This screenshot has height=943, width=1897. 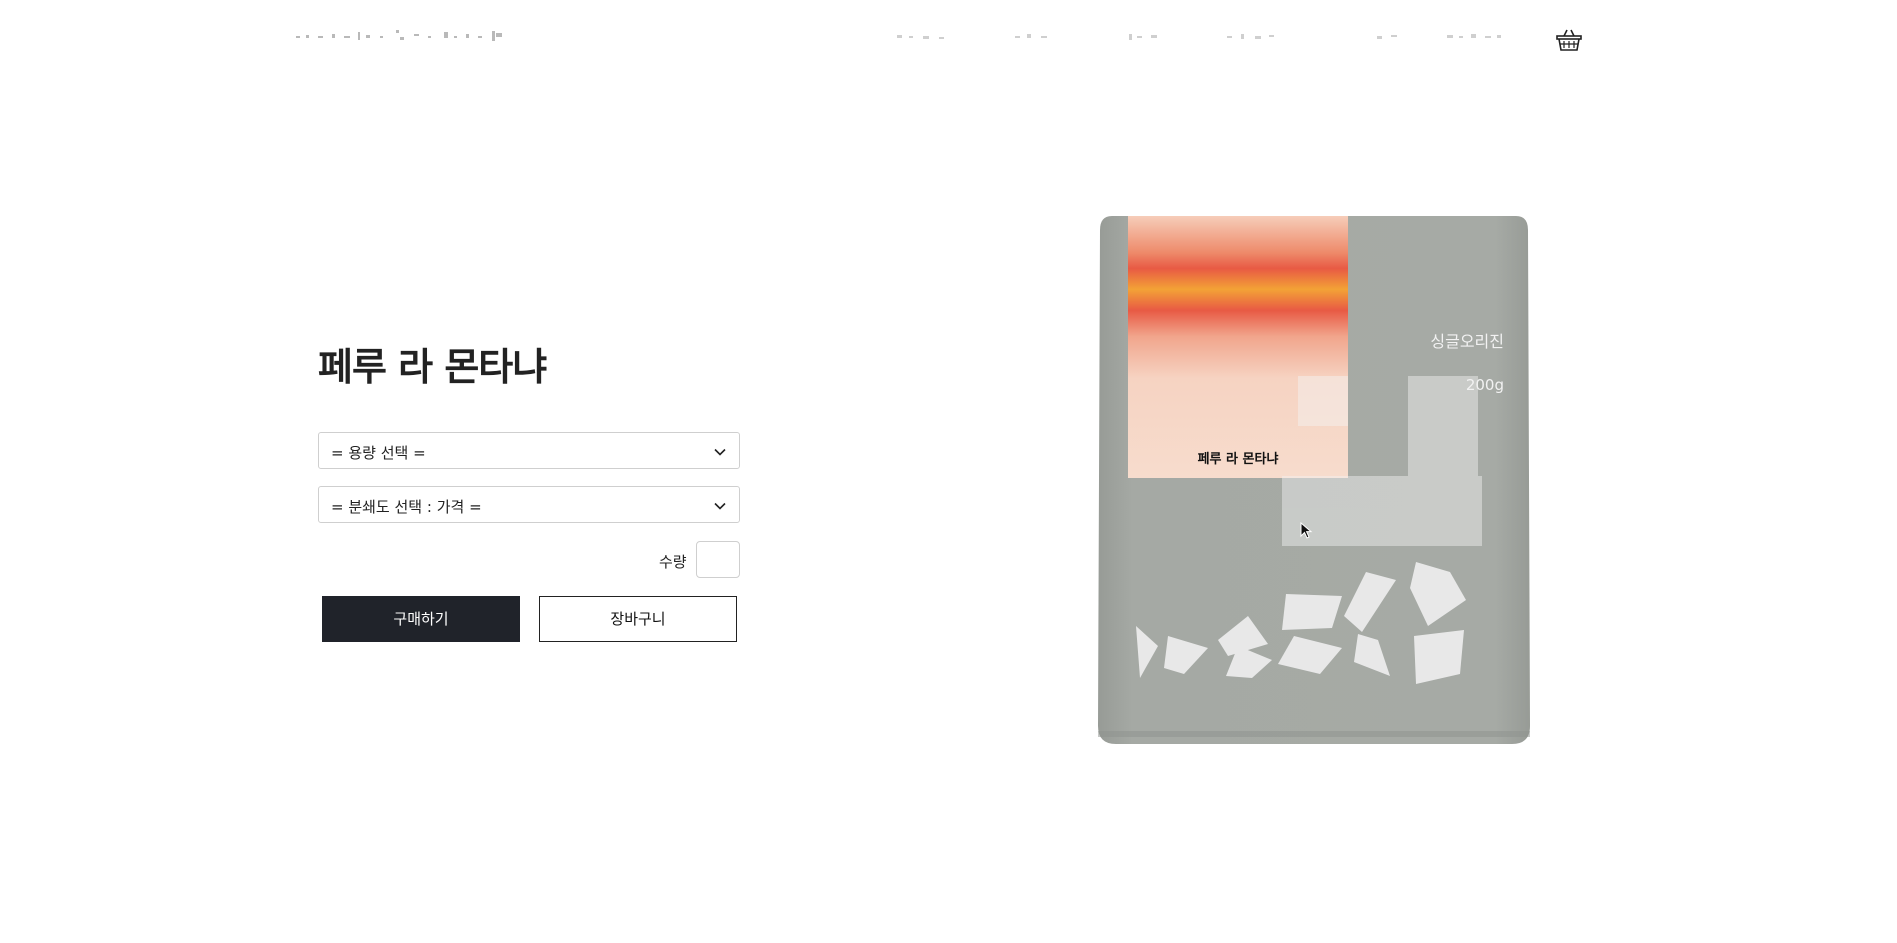 What do you see at coordinates (421, 619) in the screenshot?
I see `buy-button: 구매하기` at bounding box center [421, 619].